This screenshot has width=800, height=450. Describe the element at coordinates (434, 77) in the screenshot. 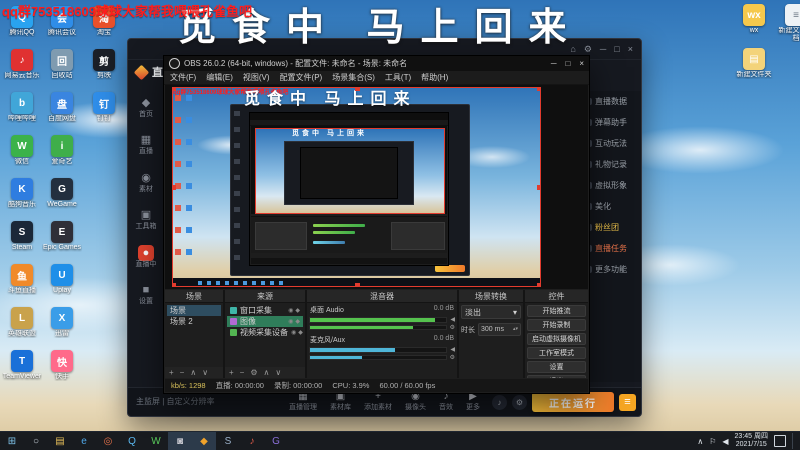

I see `menu-item: 帮助(H)` at that location.